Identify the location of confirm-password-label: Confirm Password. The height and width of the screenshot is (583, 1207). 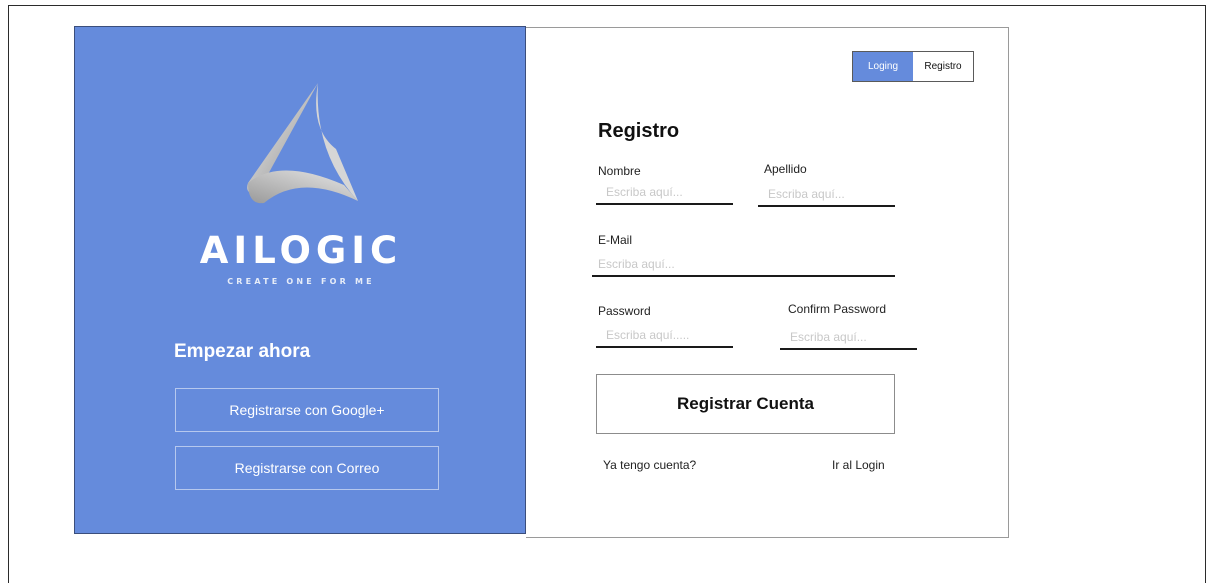
(837, 309).